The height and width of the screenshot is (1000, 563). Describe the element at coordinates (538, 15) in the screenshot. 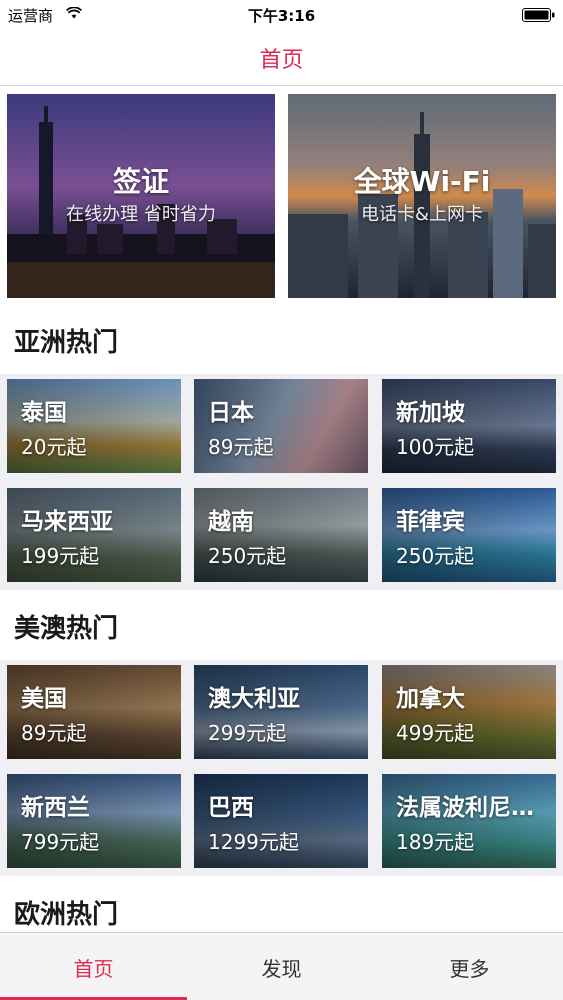

I see `battery-icon` at that location.